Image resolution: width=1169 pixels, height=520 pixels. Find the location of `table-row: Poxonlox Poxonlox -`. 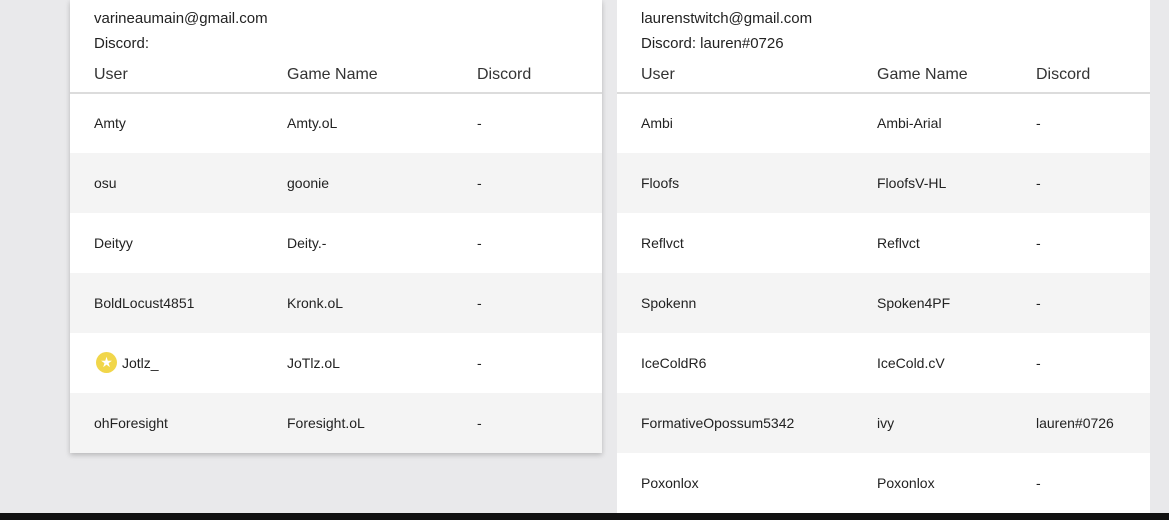

table-row: Poxonlox Poxonlox - is located at coordinates (883, 483).